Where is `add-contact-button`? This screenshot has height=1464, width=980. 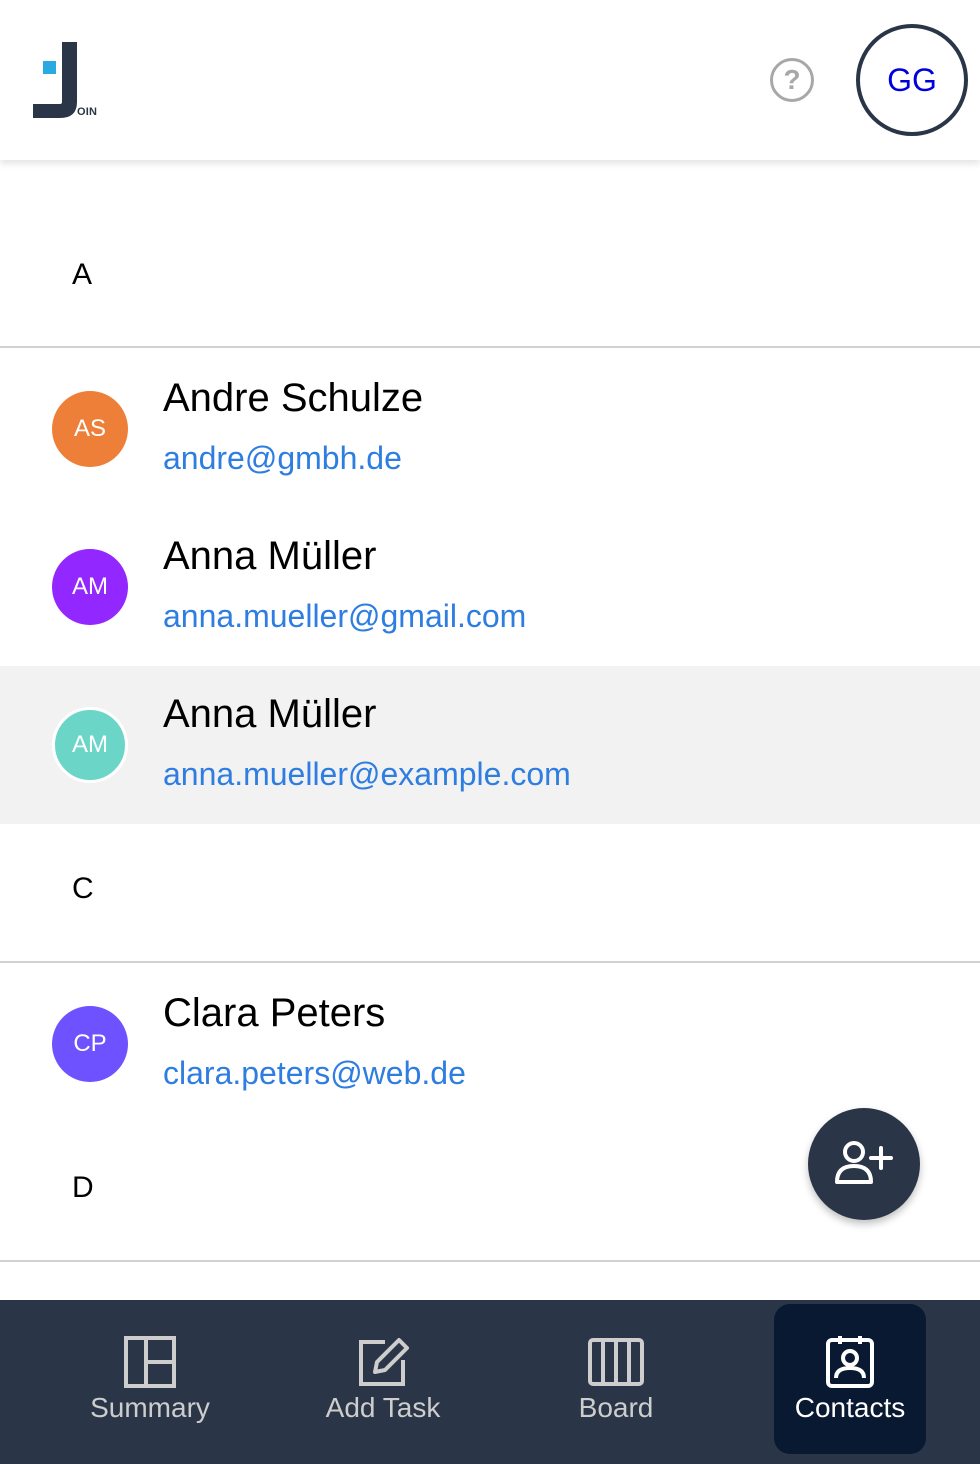 add-contact-button is located at coordinates (864, 1164).